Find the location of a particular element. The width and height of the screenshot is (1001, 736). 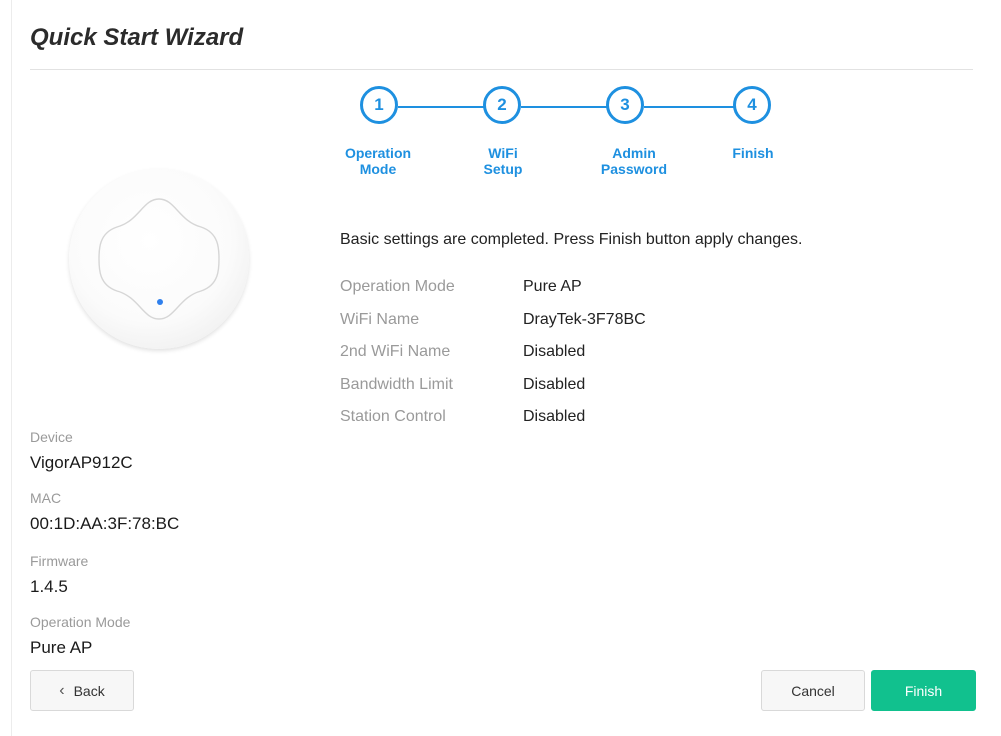

summary-label: Station Control is located at coordinates (393, 416).